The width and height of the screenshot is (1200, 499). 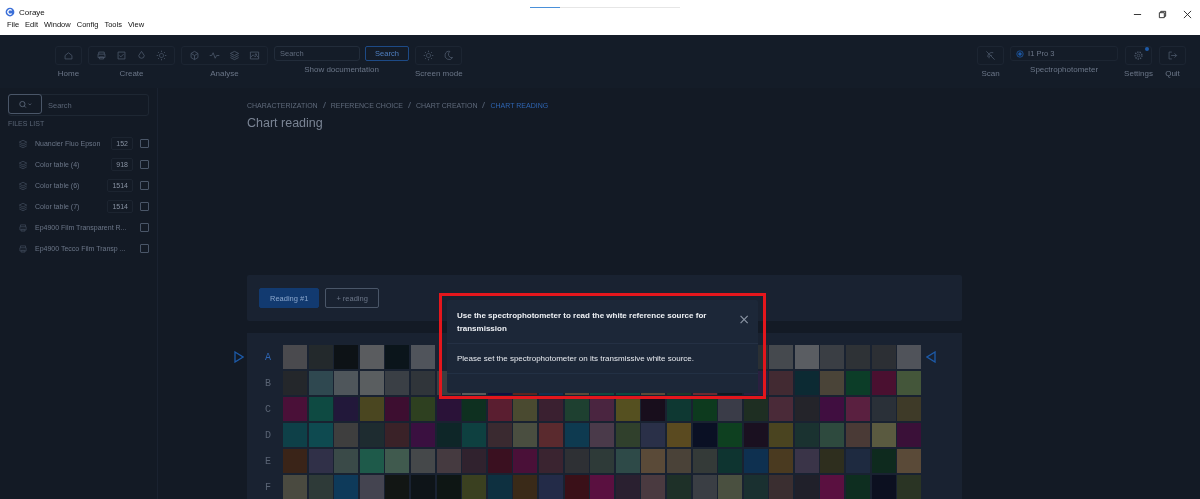 What do you see at coordinates (254, 55) in the screenshot?
I see `image-icon` at bounding box center [254, 55].